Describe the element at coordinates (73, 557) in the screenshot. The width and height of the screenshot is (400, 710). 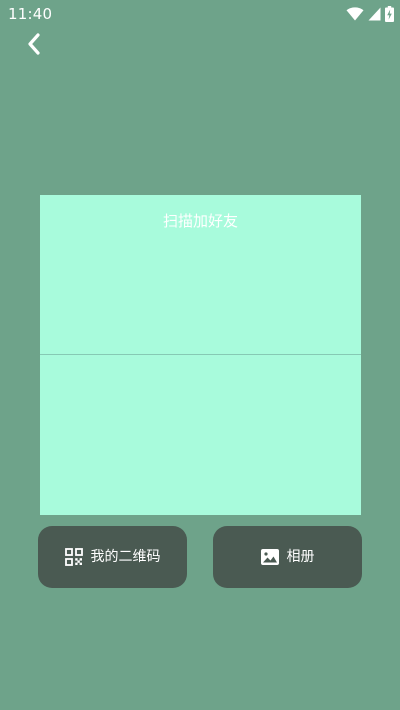
I see `qr-code-icon` at that location.